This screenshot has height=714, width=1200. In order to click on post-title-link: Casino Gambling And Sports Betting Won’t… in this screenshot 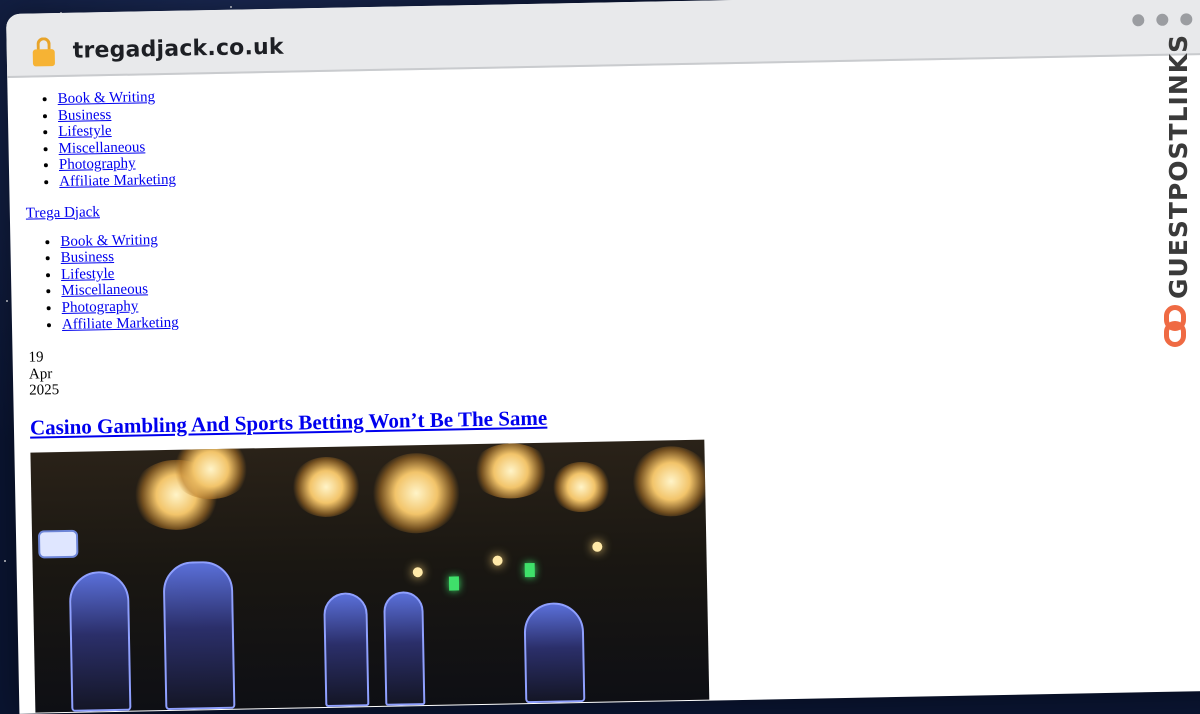, I will do `click(289, 423)`.